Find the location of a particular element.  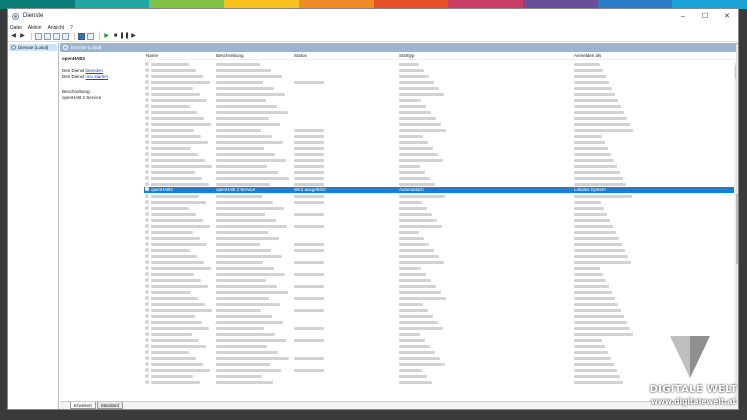

menu-aktion: Aktion is located at coordinates (36, 28).